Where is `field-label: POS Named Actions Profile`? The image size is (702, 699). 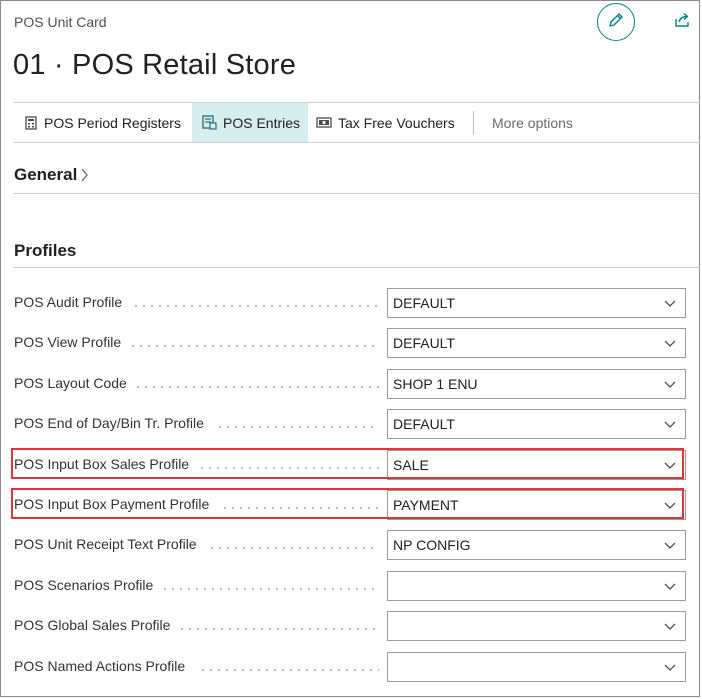
field-label: POS Named Actions Profile is located at coordinates (100, 666).